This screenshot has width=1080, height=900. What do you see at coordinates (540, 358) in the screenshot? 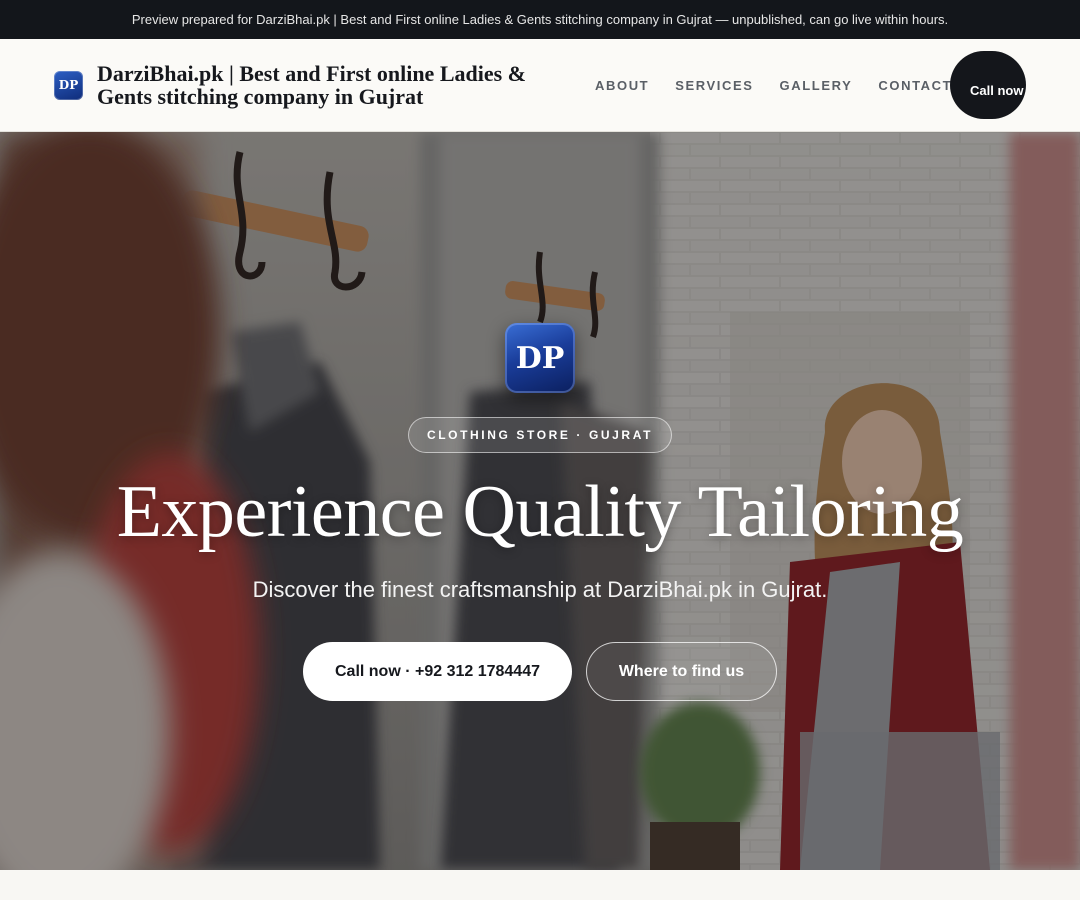
I see `hero-logo: DP` at bounding box center [540, 358].